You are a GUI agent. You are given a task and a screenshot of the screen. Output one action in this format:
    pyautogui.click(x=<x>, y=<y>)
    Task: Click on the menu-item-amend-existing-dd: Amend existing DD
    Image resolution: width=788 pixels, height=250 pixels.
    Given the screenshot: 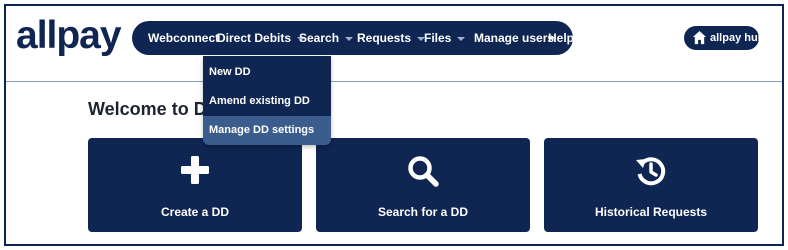 What is the action you would take?
    pyautogui.click(x=267, y=101)
    